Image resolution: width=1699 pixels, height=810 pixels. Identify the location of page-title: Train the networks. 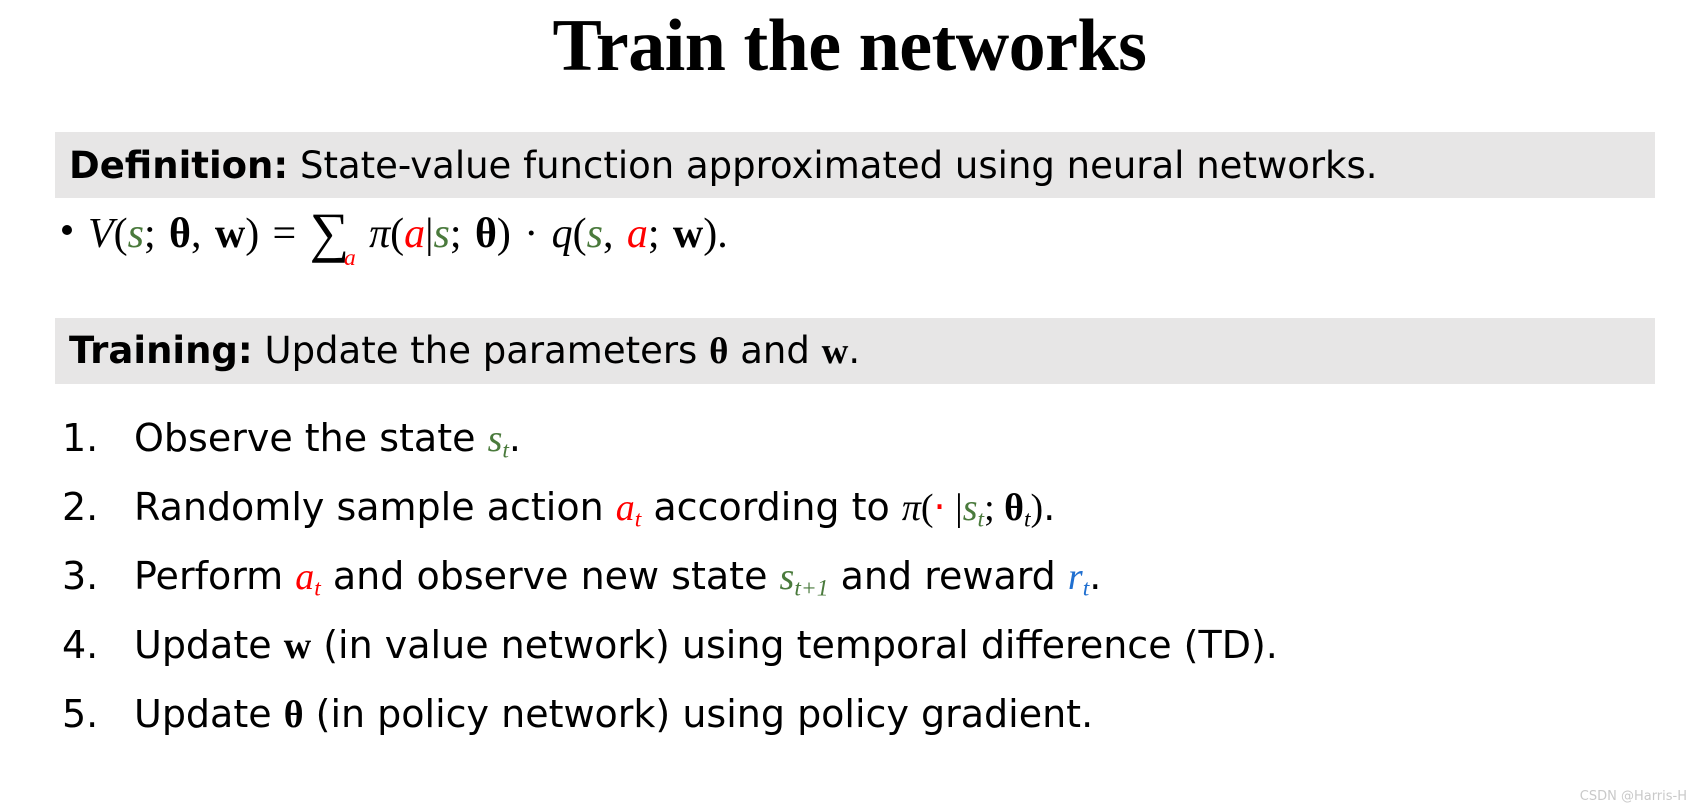
(849, 46).